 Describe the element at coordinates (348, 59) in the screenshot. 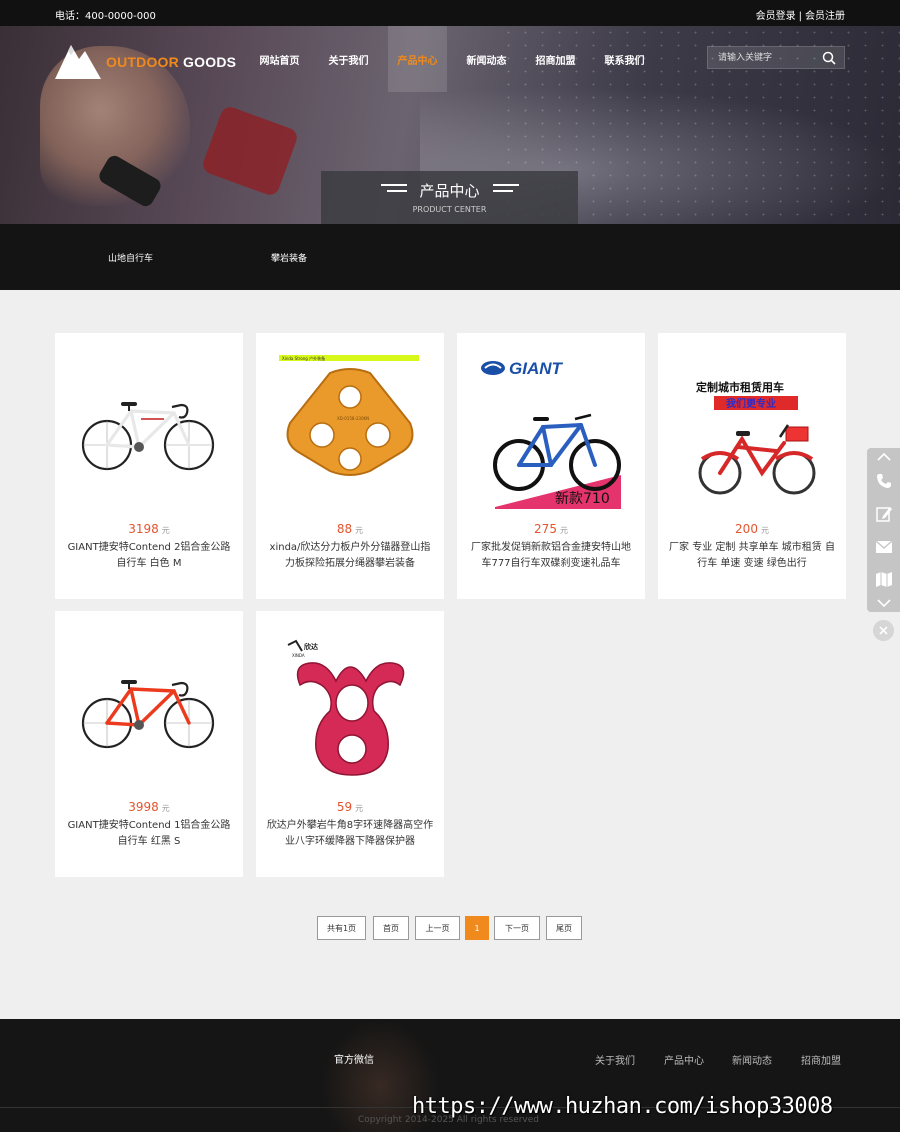

I see `nav-about: 关于我们` at that location.